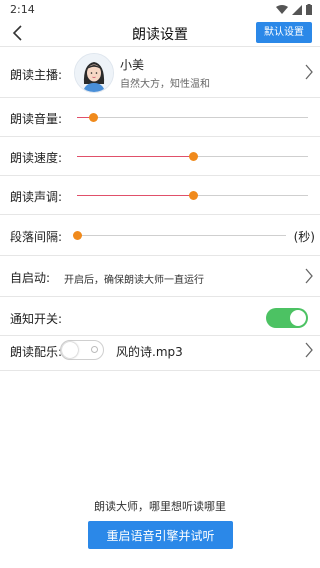 The width and height of the screenshot is (320, 568). I want to click on pitch-slider-thumb, so click(193, 195).